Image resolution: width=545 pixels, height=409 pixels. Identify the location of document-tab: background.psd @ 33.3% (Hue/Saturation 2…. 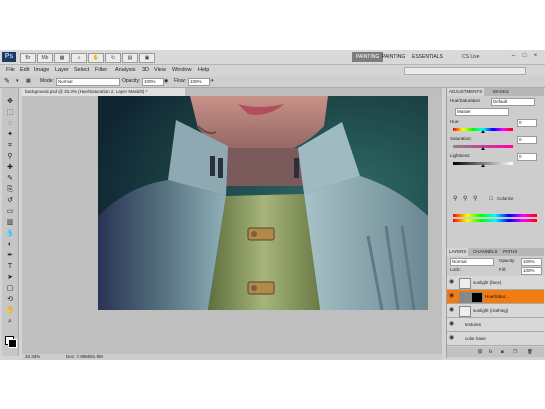
(103, 92).